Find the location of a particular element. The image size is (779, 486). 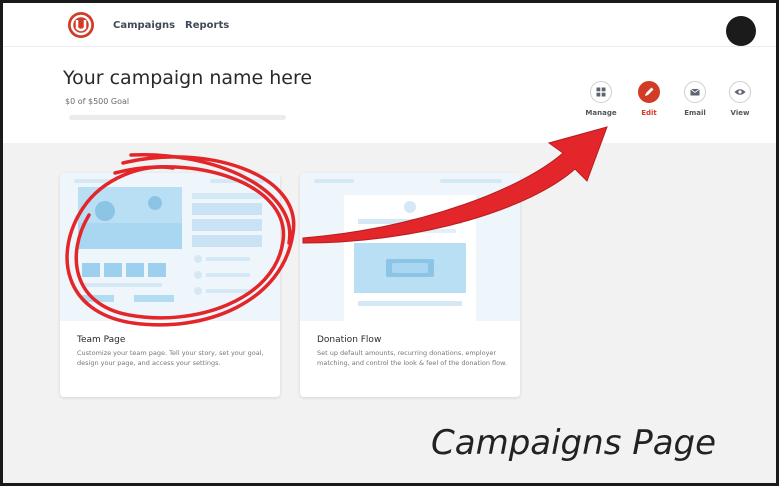

pencil-icon is located at coordinates (649, 92).